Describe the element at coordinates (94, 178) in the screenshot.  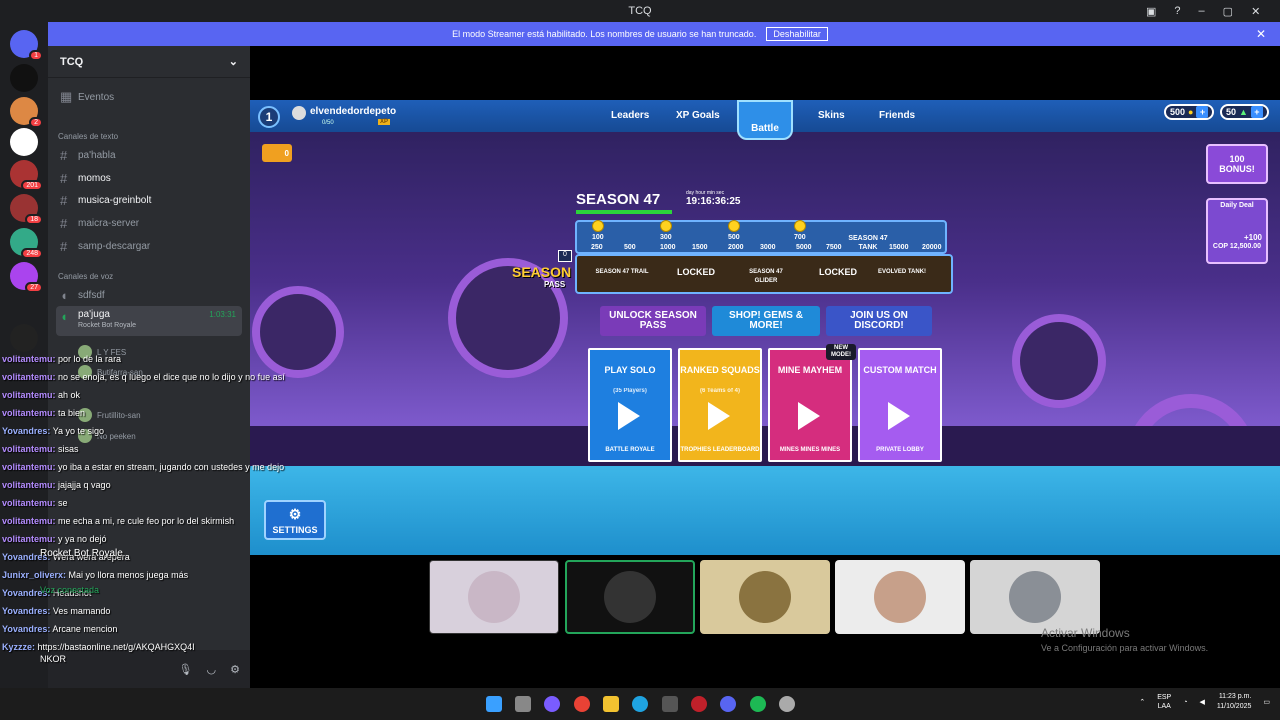
I see `channel-label: momos` at that location.